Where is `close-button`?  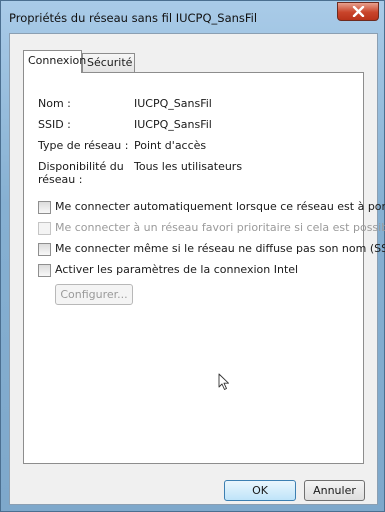
close-button is located at coordinates (358, 11).